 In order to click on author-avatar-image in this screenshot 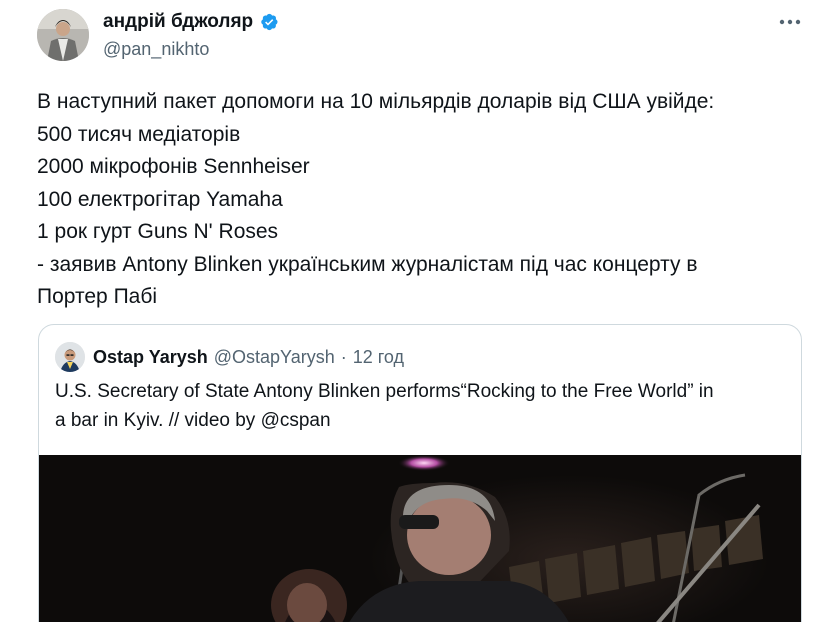, I will do `click(63, 35)`.